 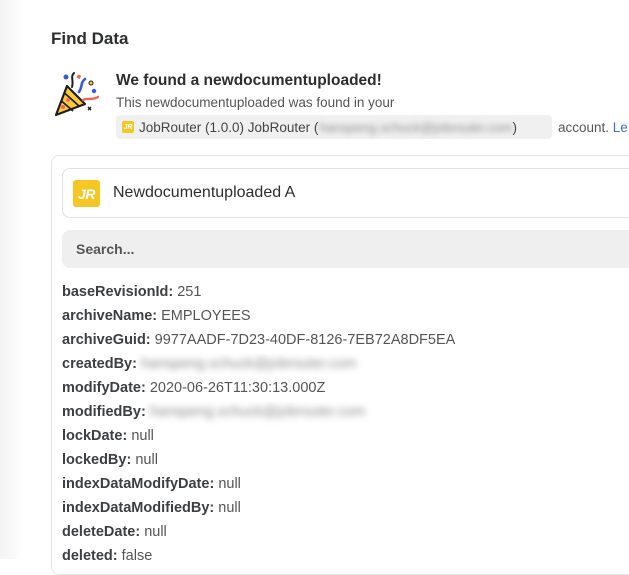 I want to click on field-key: lockedBy:, so click(x=97, y=460).